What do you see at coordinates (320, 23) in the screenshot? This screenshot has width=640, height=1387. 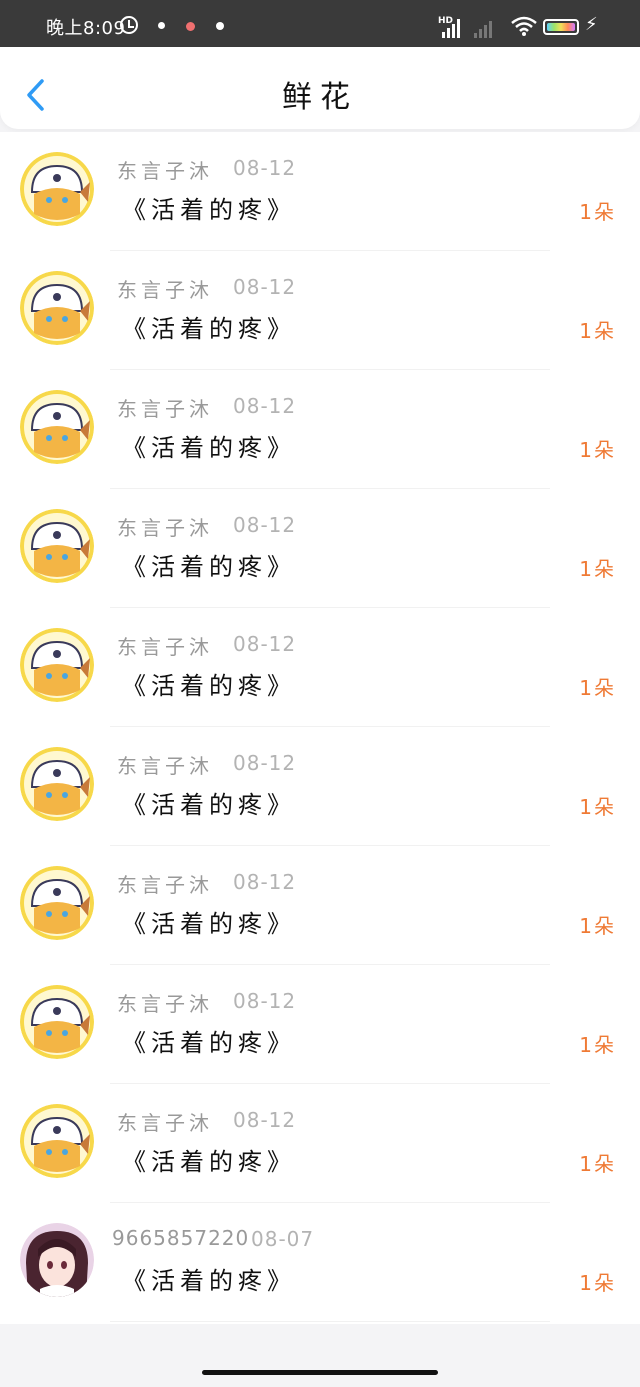 I see `status-bar: 晚上8:09 HD ⚡` at bounding box center [320, 23].